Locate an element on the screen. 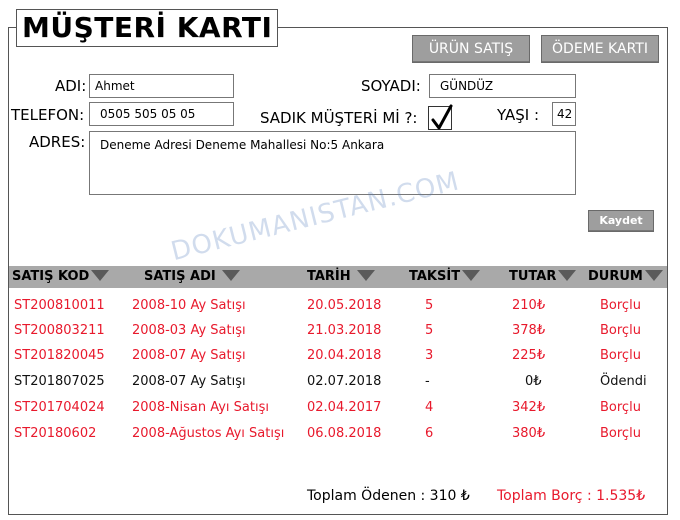 This screenshot has width=680, height=520. sale-code-cell: ST200810011 is located at coordinates (59, 305).